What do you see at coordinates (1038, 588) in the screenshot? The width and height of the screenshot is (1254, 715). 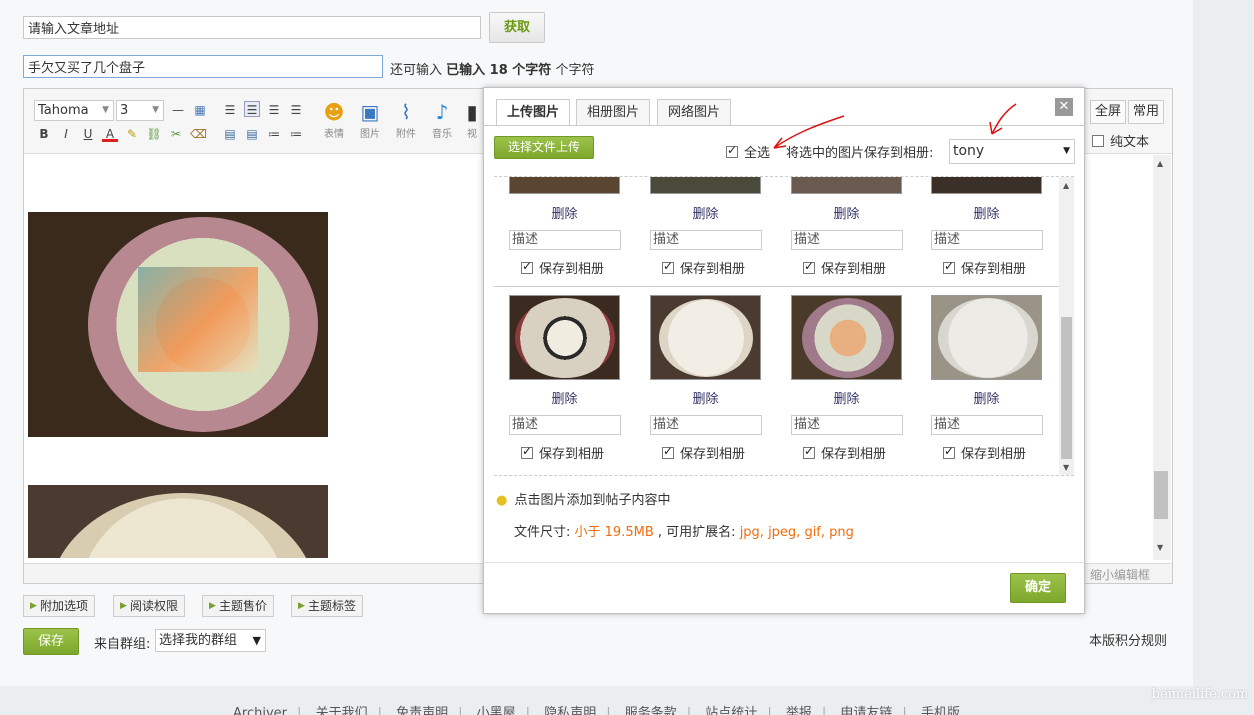 I see `confirm-button: 确定` at bounding box center [1038, 588].